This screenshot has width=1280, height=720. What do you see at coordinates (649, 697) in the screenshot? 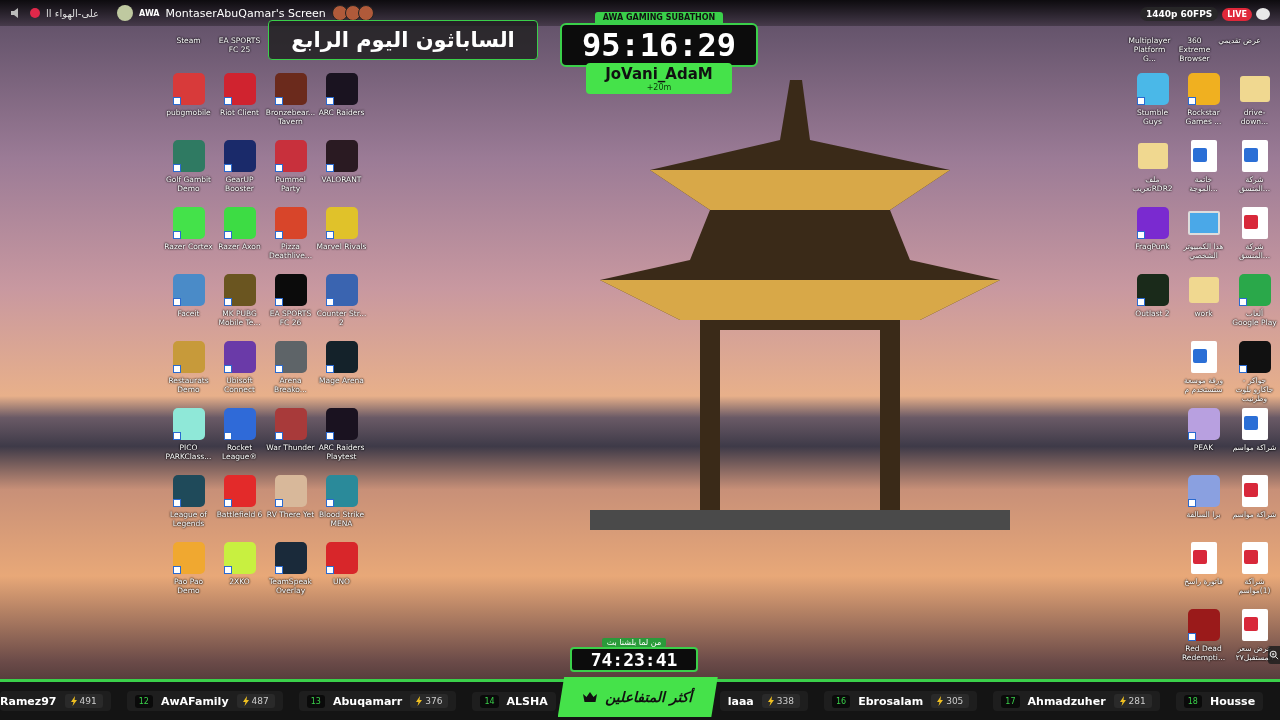
I see `leaderboard-title: أكثر المتفاعلين` at bounding box center [649, 697].